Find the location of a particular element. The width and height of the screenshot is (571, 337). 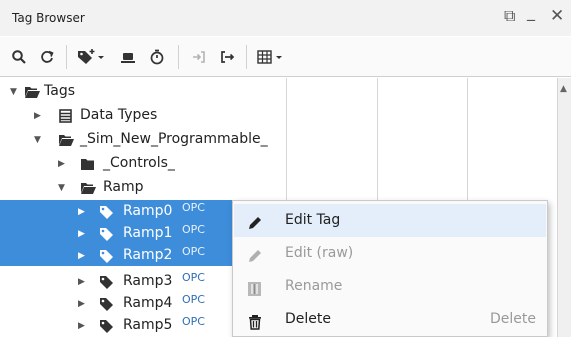

menu-item-label: Delete is located at coordinates (308, 319).